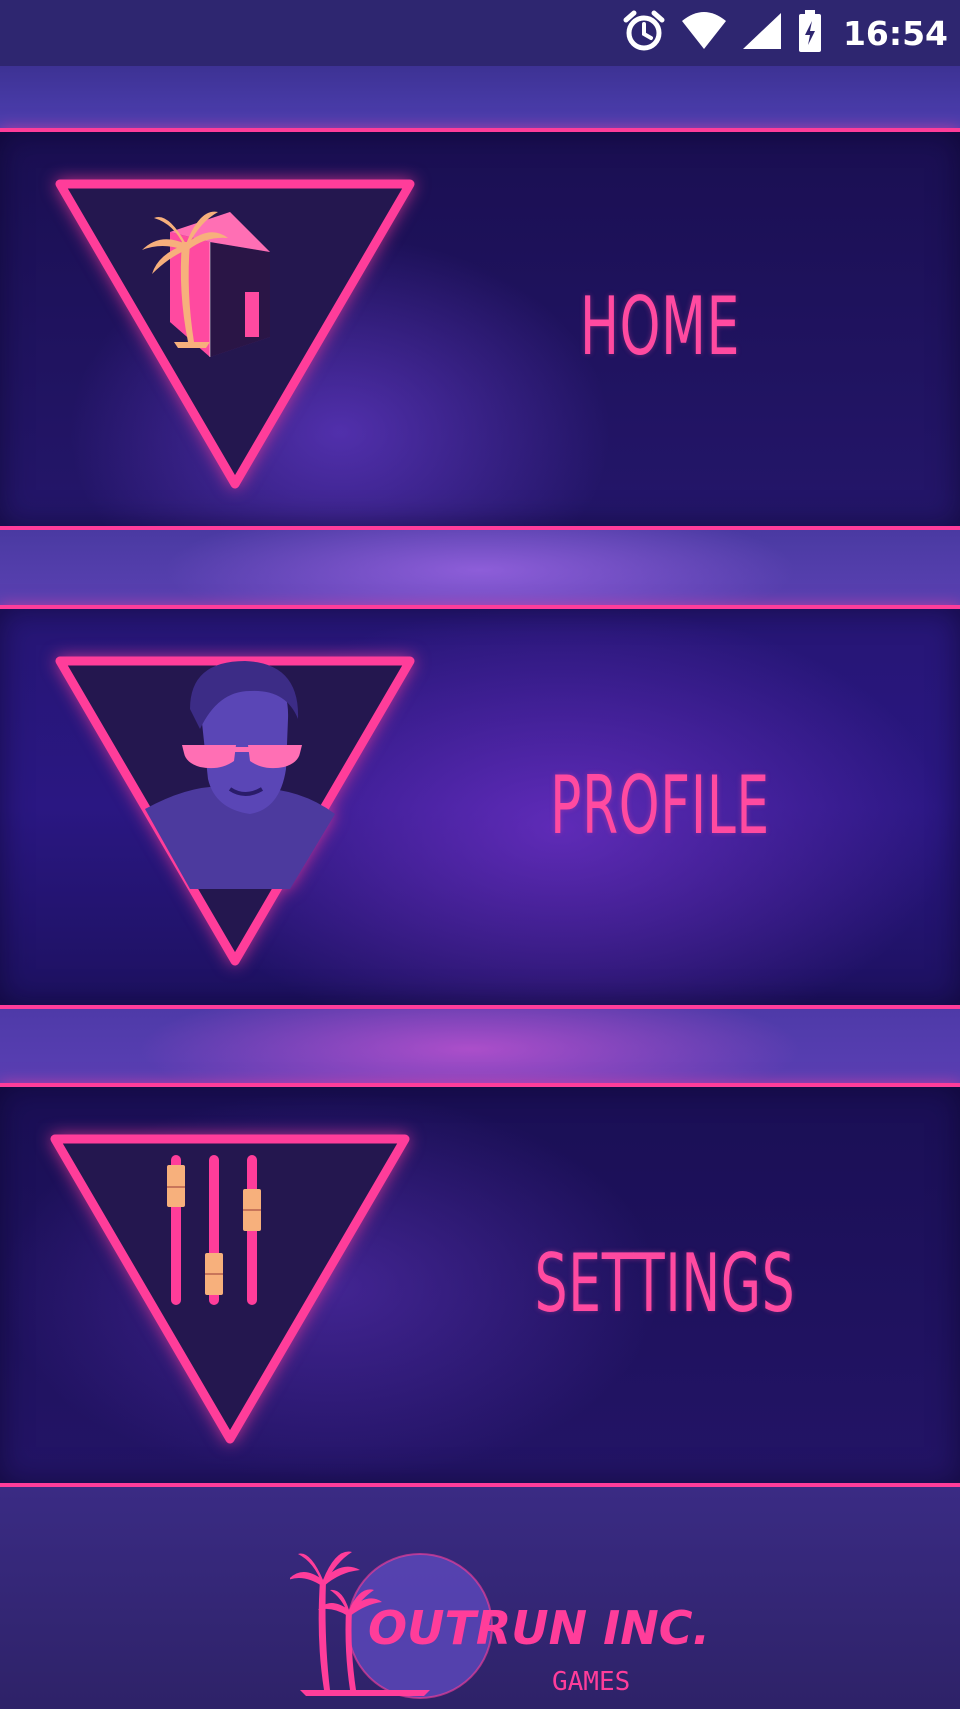  What do you see at coordinates (660, 805) in the screenshot?
I see `menu-label-profile: PROFILE` at bounding box center [660, 805].